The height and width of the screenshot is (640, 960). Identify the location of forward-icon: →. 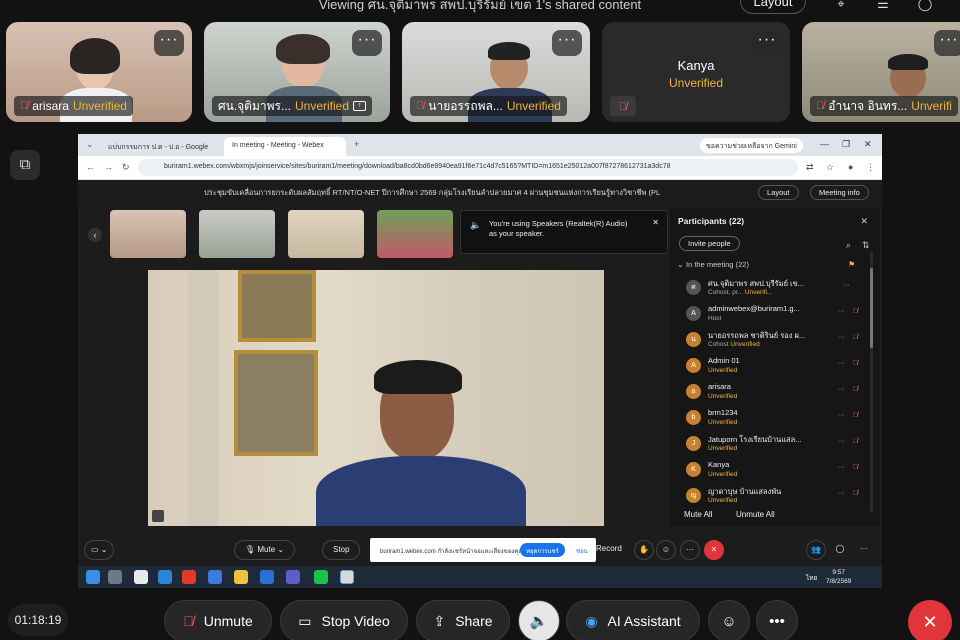
(108, 167).